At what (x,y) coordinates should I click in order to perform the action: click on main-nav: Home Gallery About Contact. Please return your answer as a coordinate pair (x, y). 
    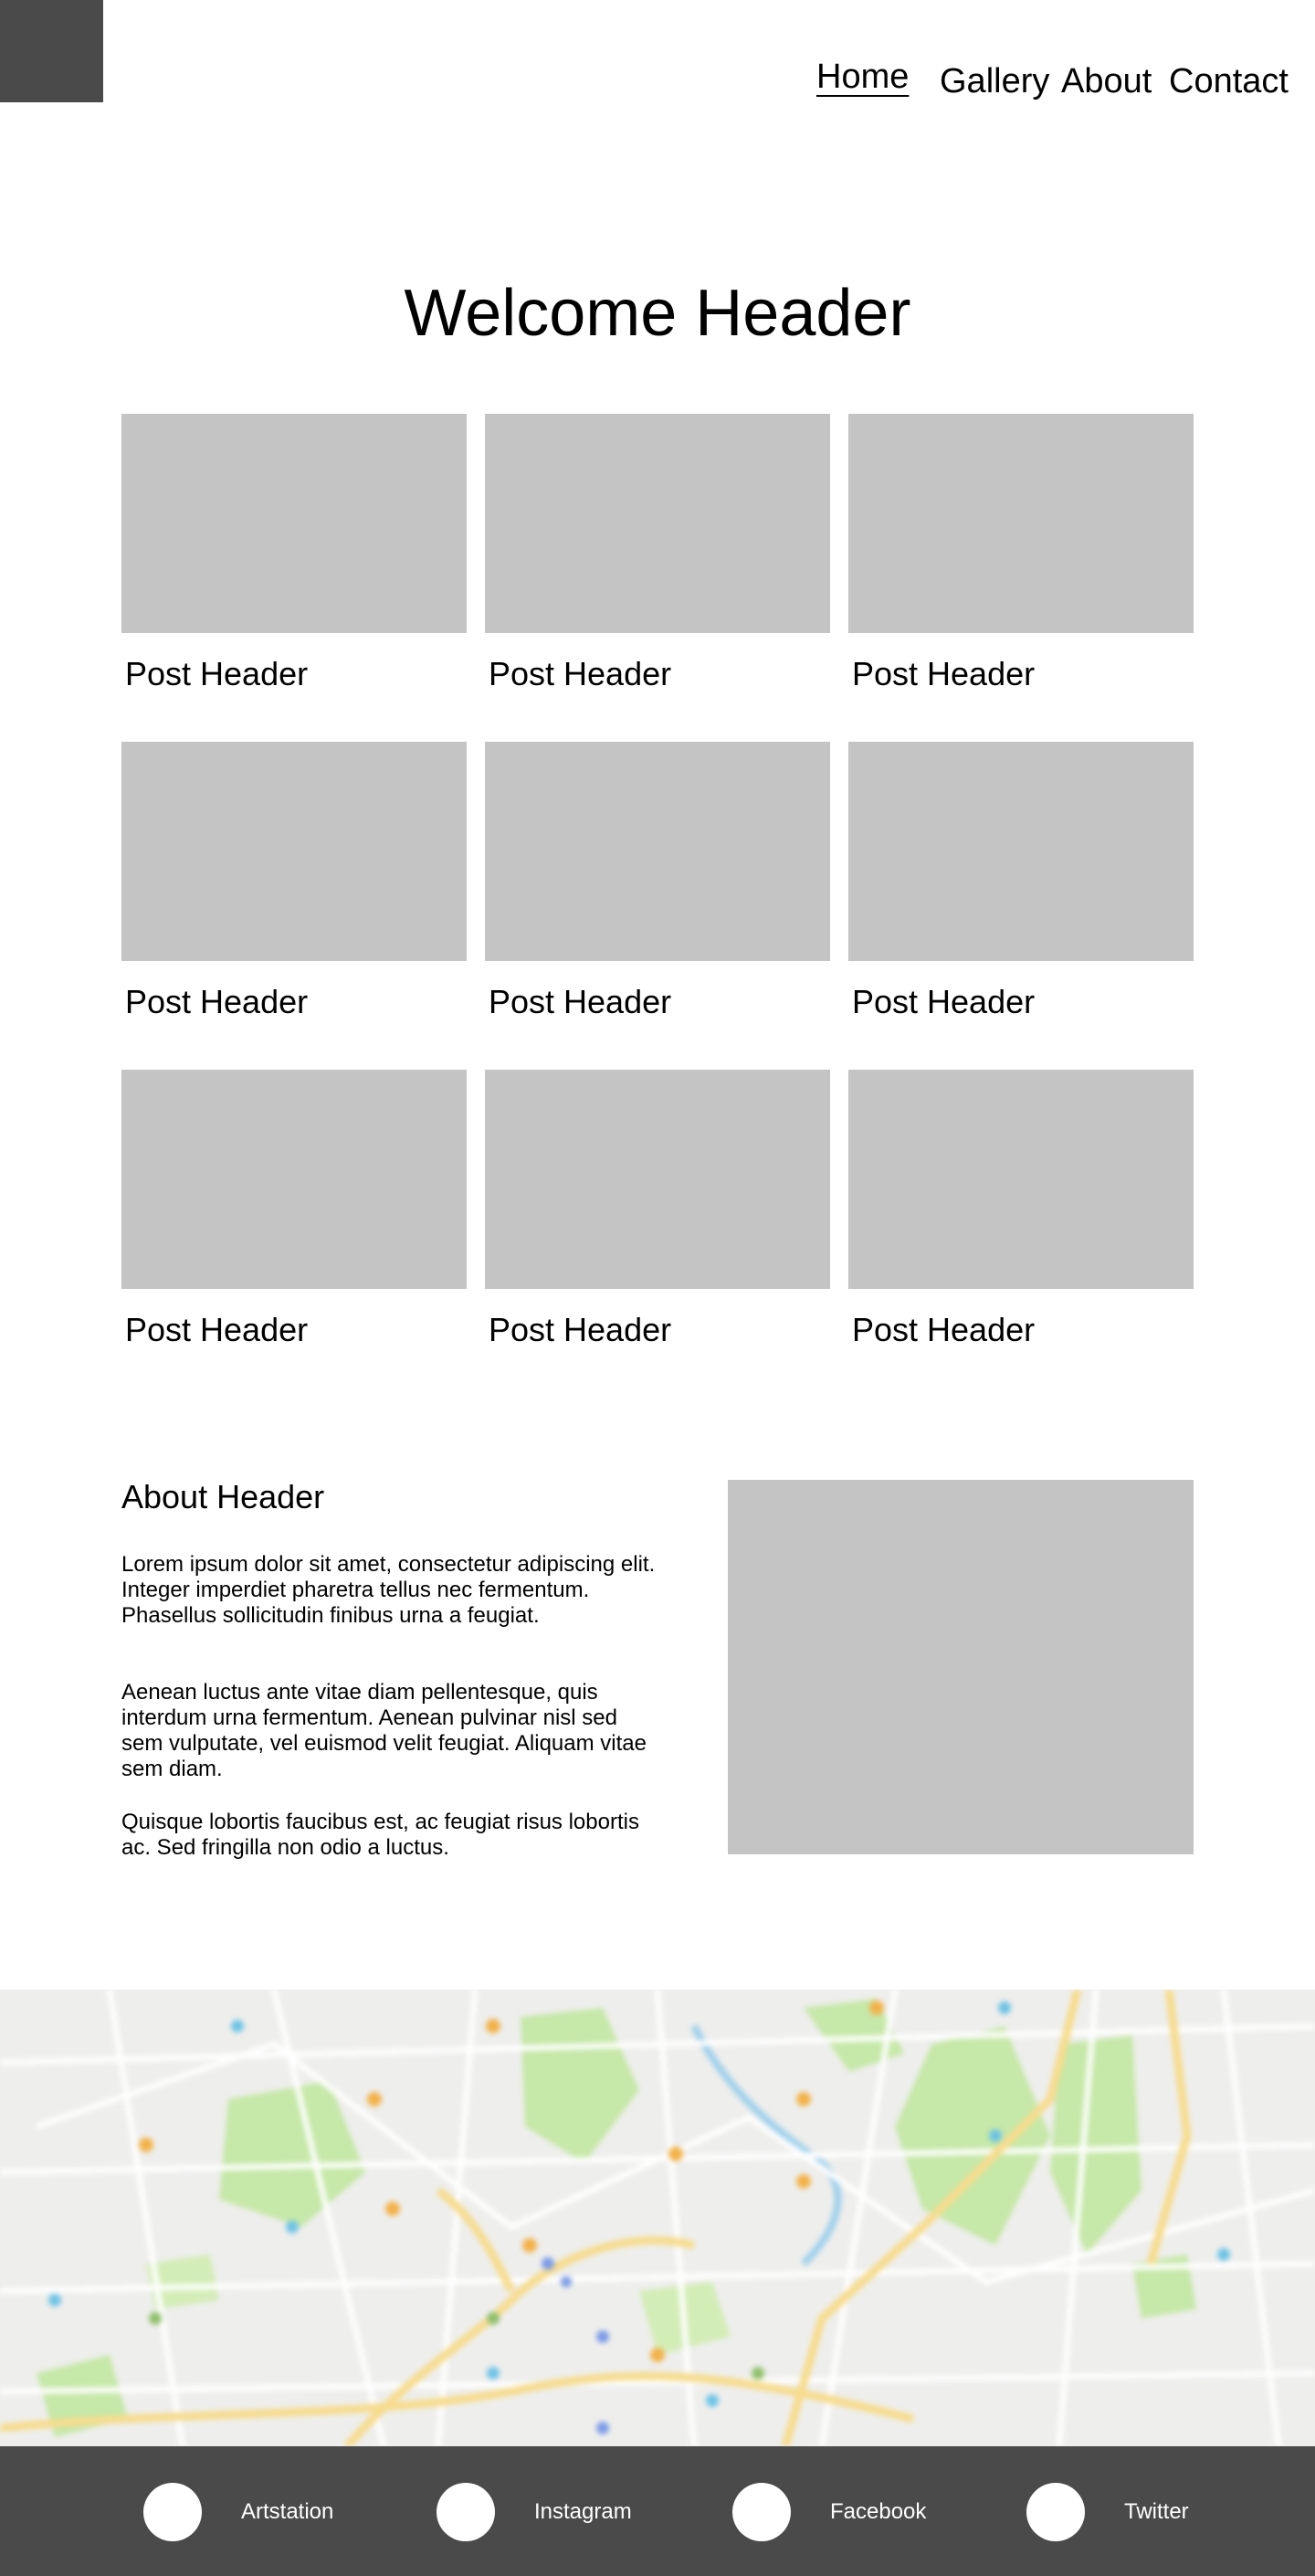
    Looking at the image, I should click on (657, 51).